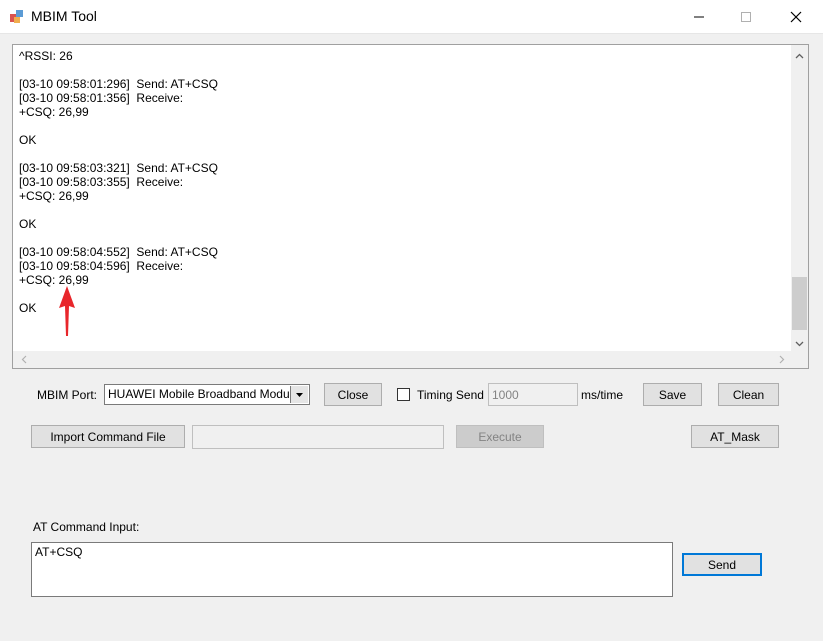 The height and width of the screenshot is (641, 823). I want to click on import-file-path-input, so click(318, 437).